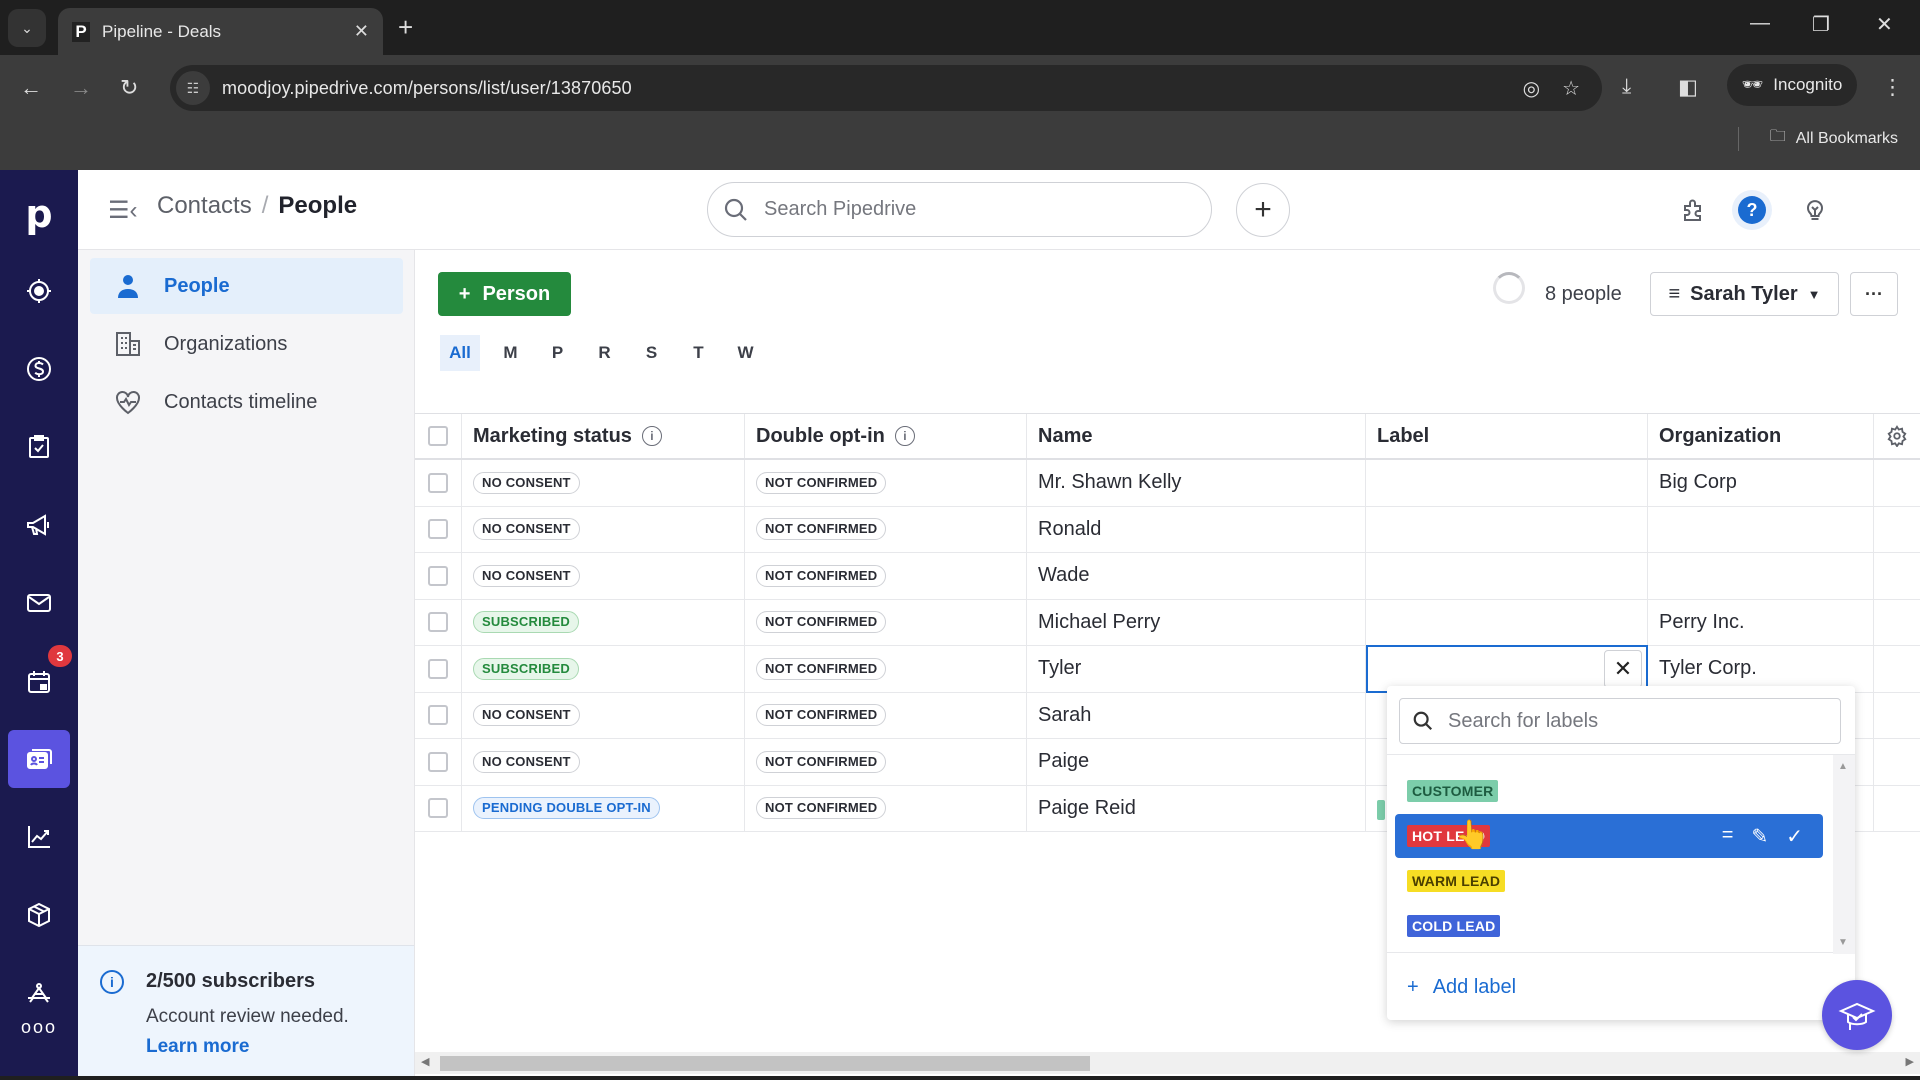  I want to click on scroll-down-icon: ▼, so click(1843, 942).